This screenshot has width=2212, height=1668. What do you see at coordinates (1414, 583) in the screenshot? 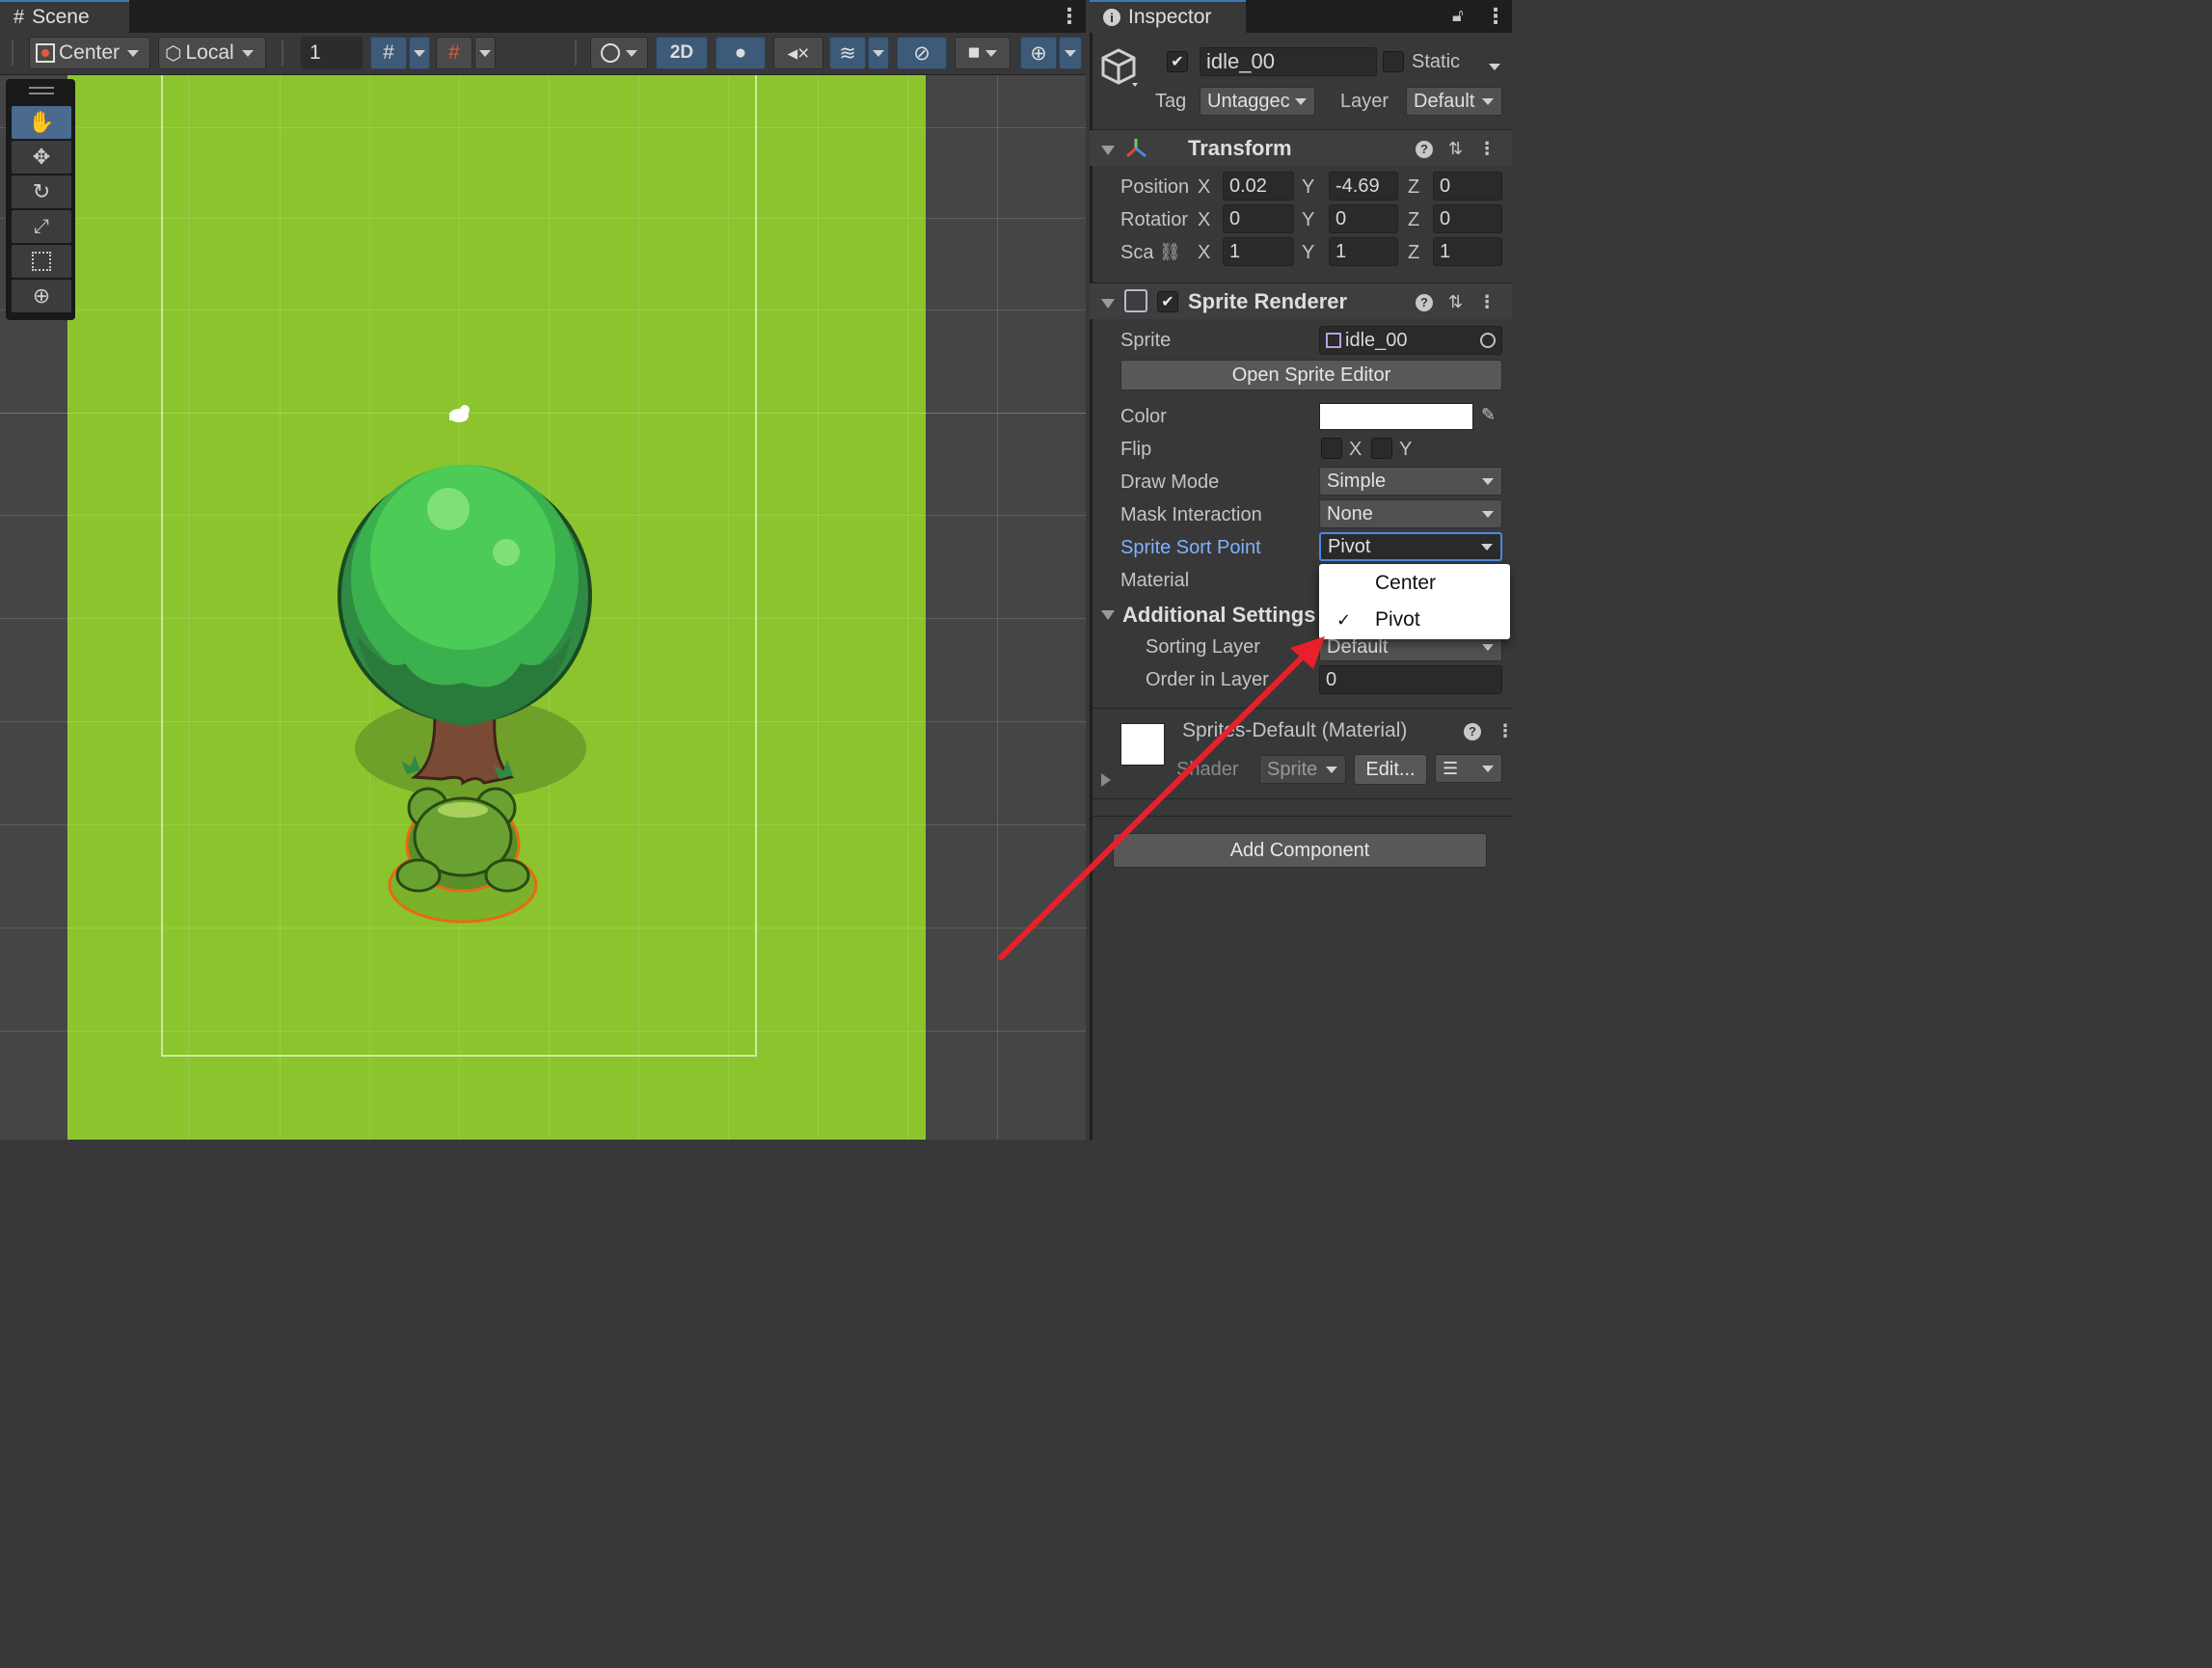
I see `popup-option-center: Center` at bounding box center [1414, 583].